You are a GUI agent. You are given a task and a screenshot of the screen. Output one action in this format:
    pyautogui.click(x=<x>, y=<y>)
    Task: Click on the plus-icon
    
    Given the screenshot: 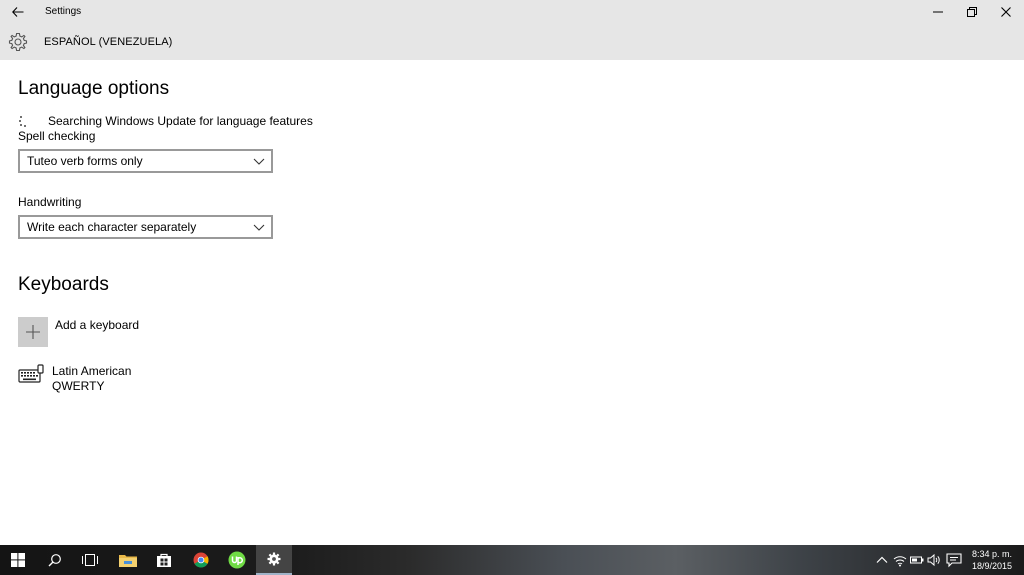 What is the action you would take?
    pyautogui.click(x=33, y=332)
    